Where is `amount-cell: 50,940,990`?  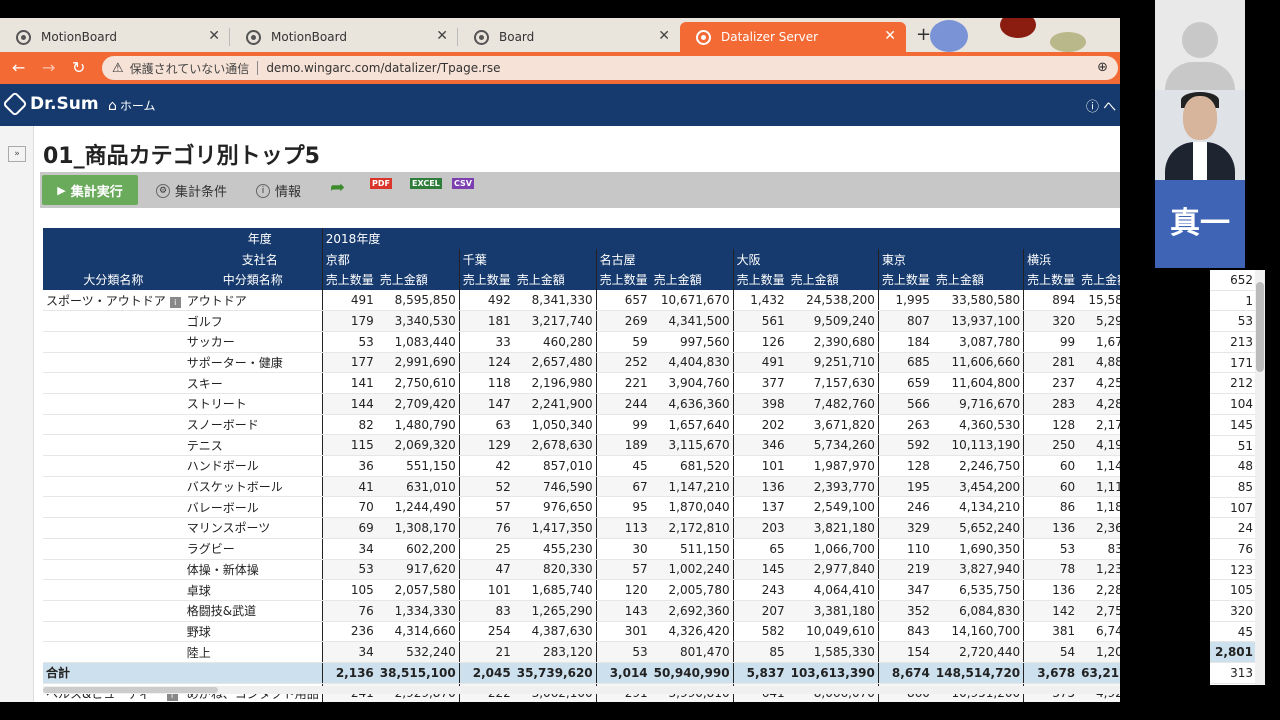
amount-cell: 50,940,990 is located at coordinates (692, 673).